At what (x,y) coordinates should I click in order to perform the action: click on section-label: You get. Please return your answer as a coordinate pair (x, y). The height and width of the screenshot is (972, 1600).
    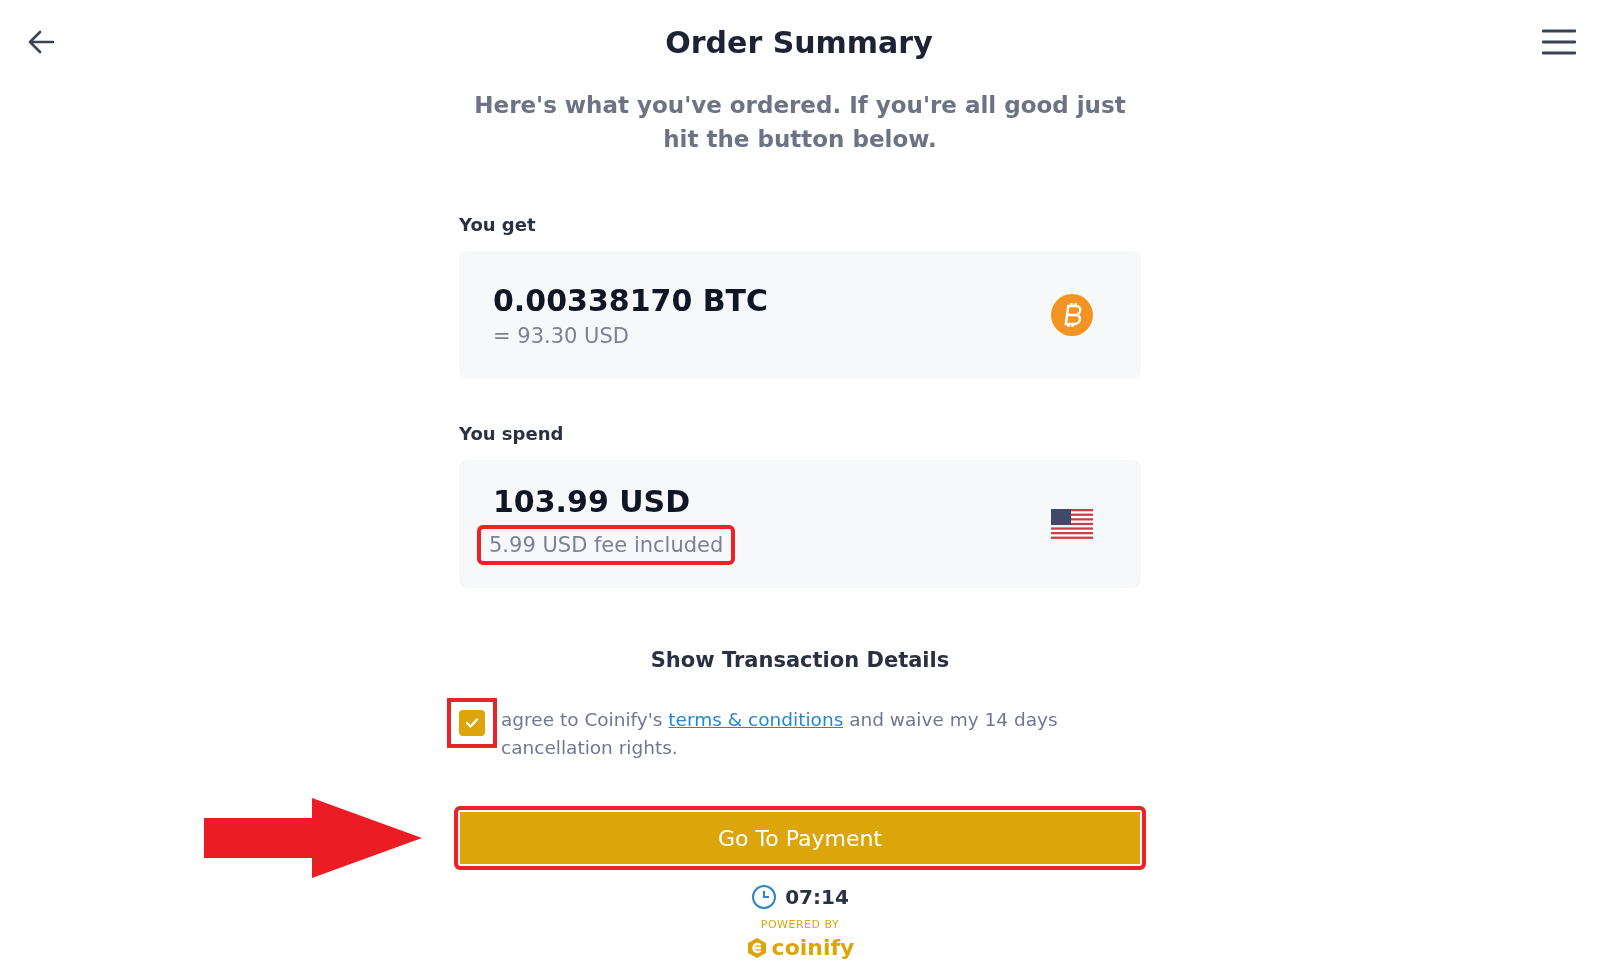
    Looking at the image, I should click on (498, 224).